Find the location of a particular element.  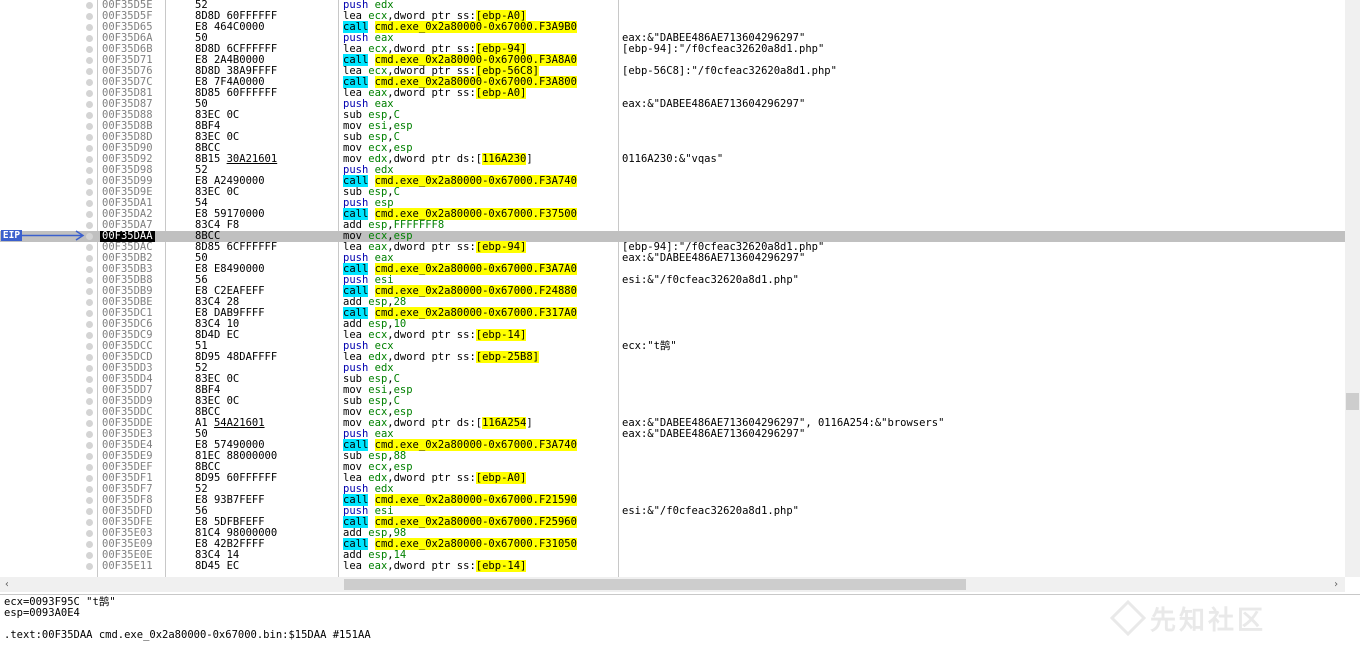

instruction-cell: lea eax,dword ptr ss:[ebp-14] is located at coordinates (435, 566).